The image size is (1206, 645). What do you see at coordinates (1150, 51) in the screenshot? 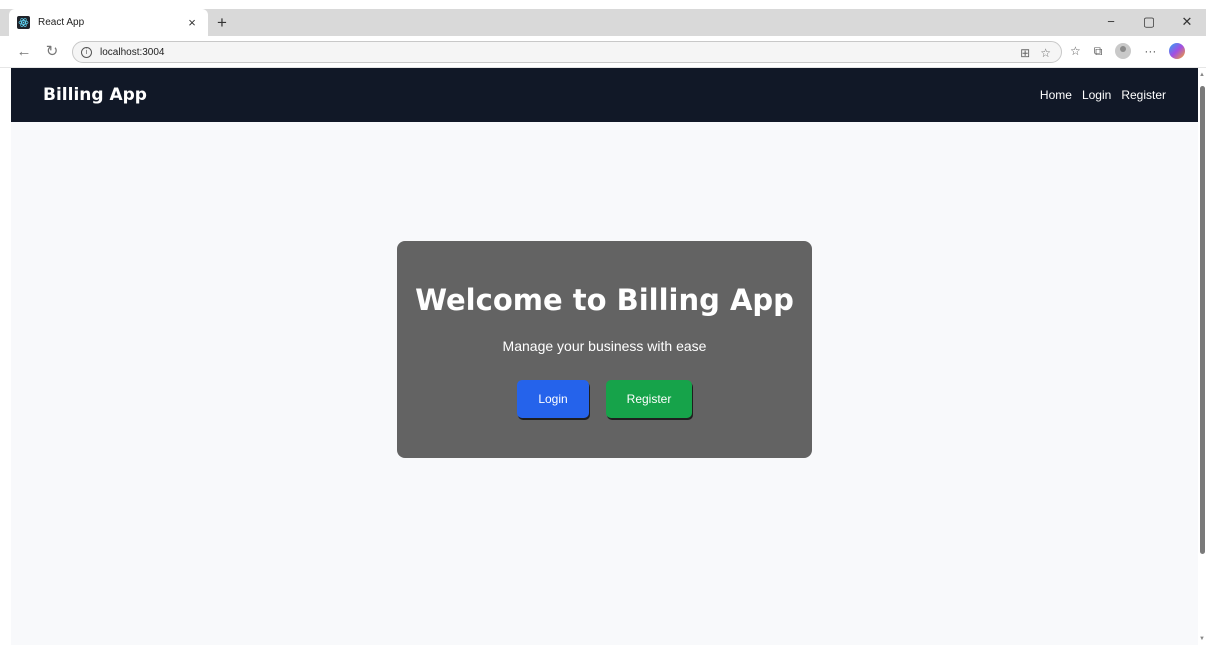
I see `more-menu-icon: ···` at bounding box center [1150, 51].